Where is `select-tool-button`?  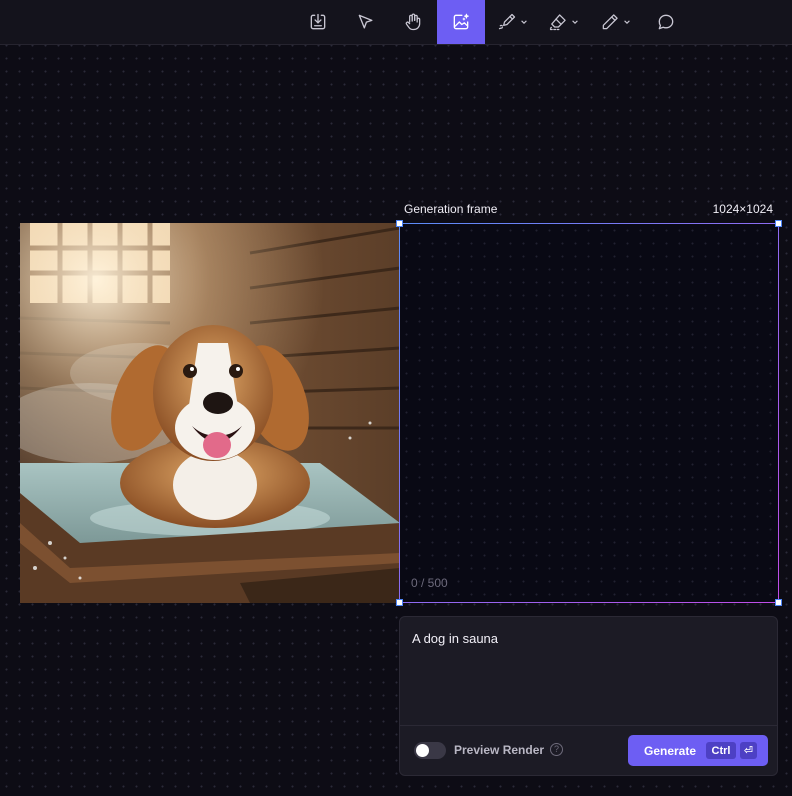
select-tool-button is located at coordinates (366, 22).